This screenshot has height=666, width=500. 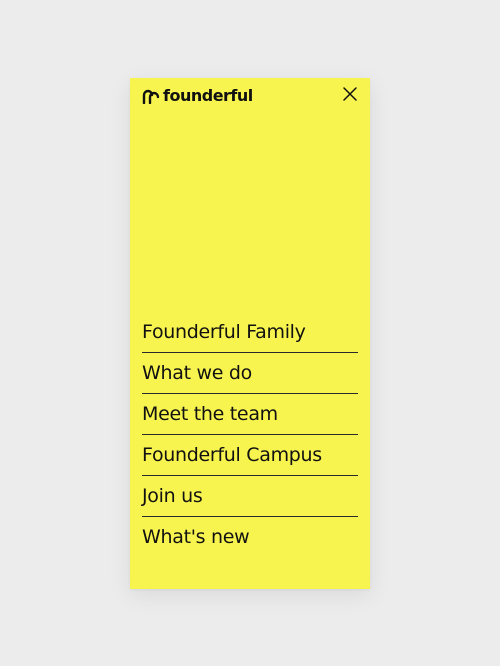 What do you see at coordinates (208, 95) in the screenshot?
I see `brand-name: founderful` at bounding box center [208, 95].